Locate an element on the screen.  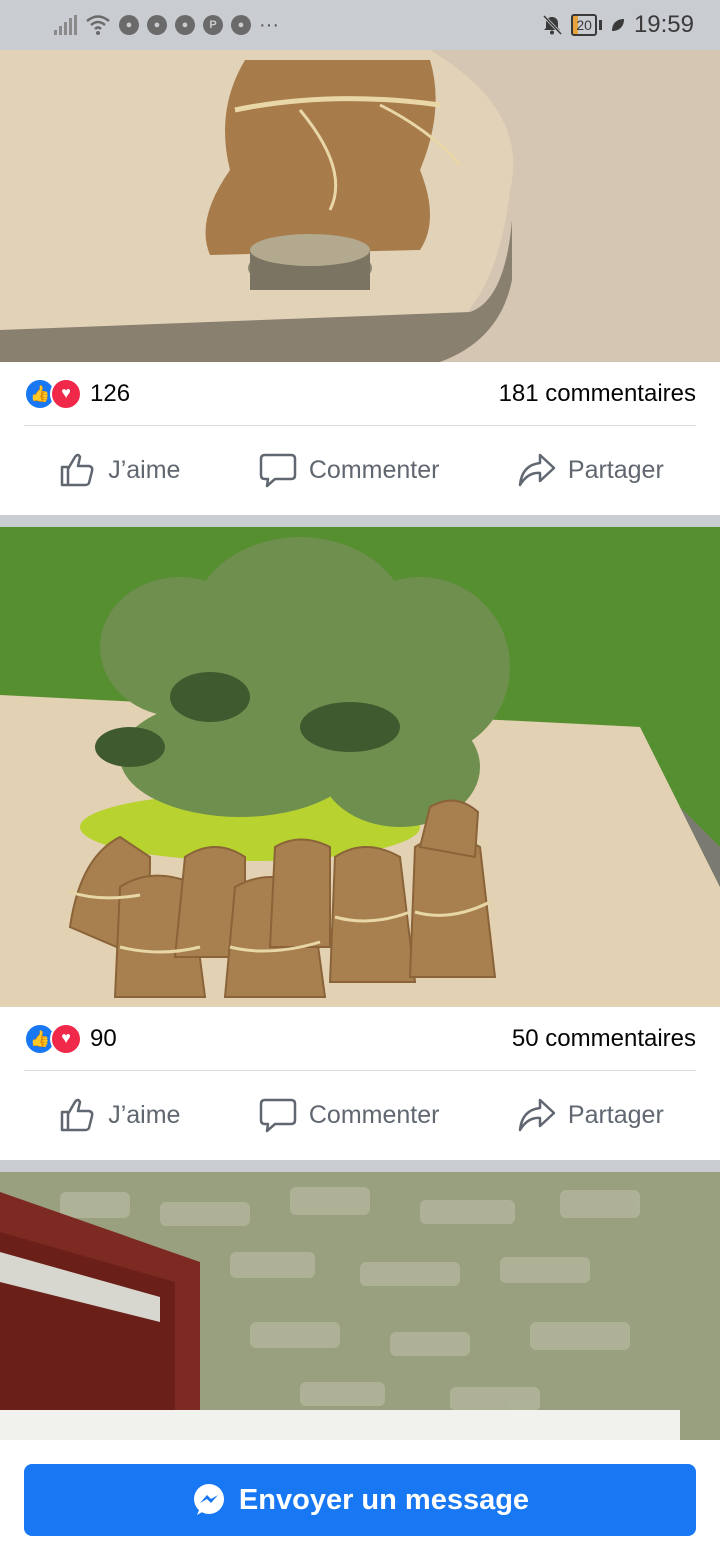
reaction-summary: 👍 ♥ 126 181 commentaires is located at coordinates (360, 394).